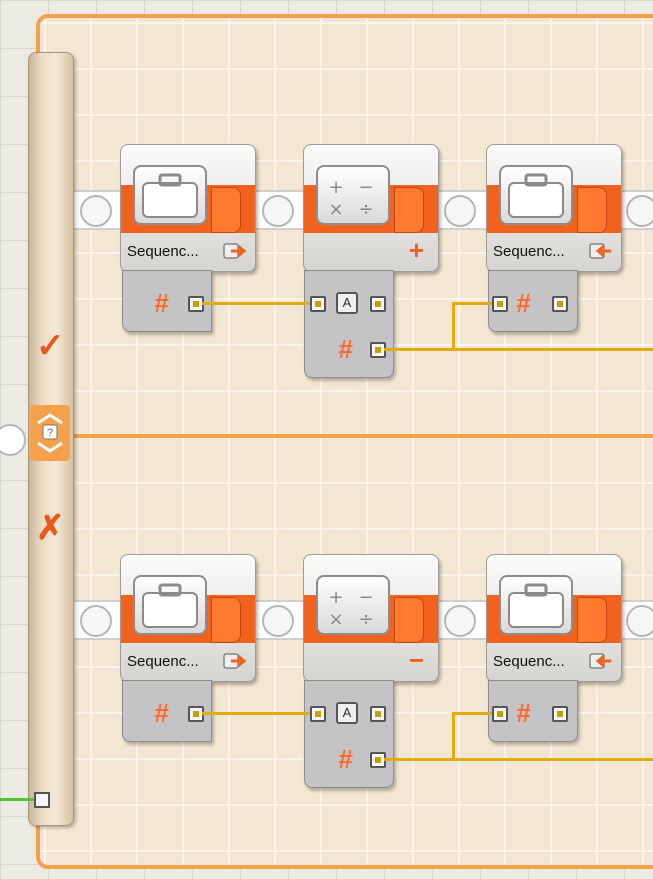  What do you see at coordinates (17, 799) in the screenshot?
I see `logic-input-wire` at bounding box center [17, 799].